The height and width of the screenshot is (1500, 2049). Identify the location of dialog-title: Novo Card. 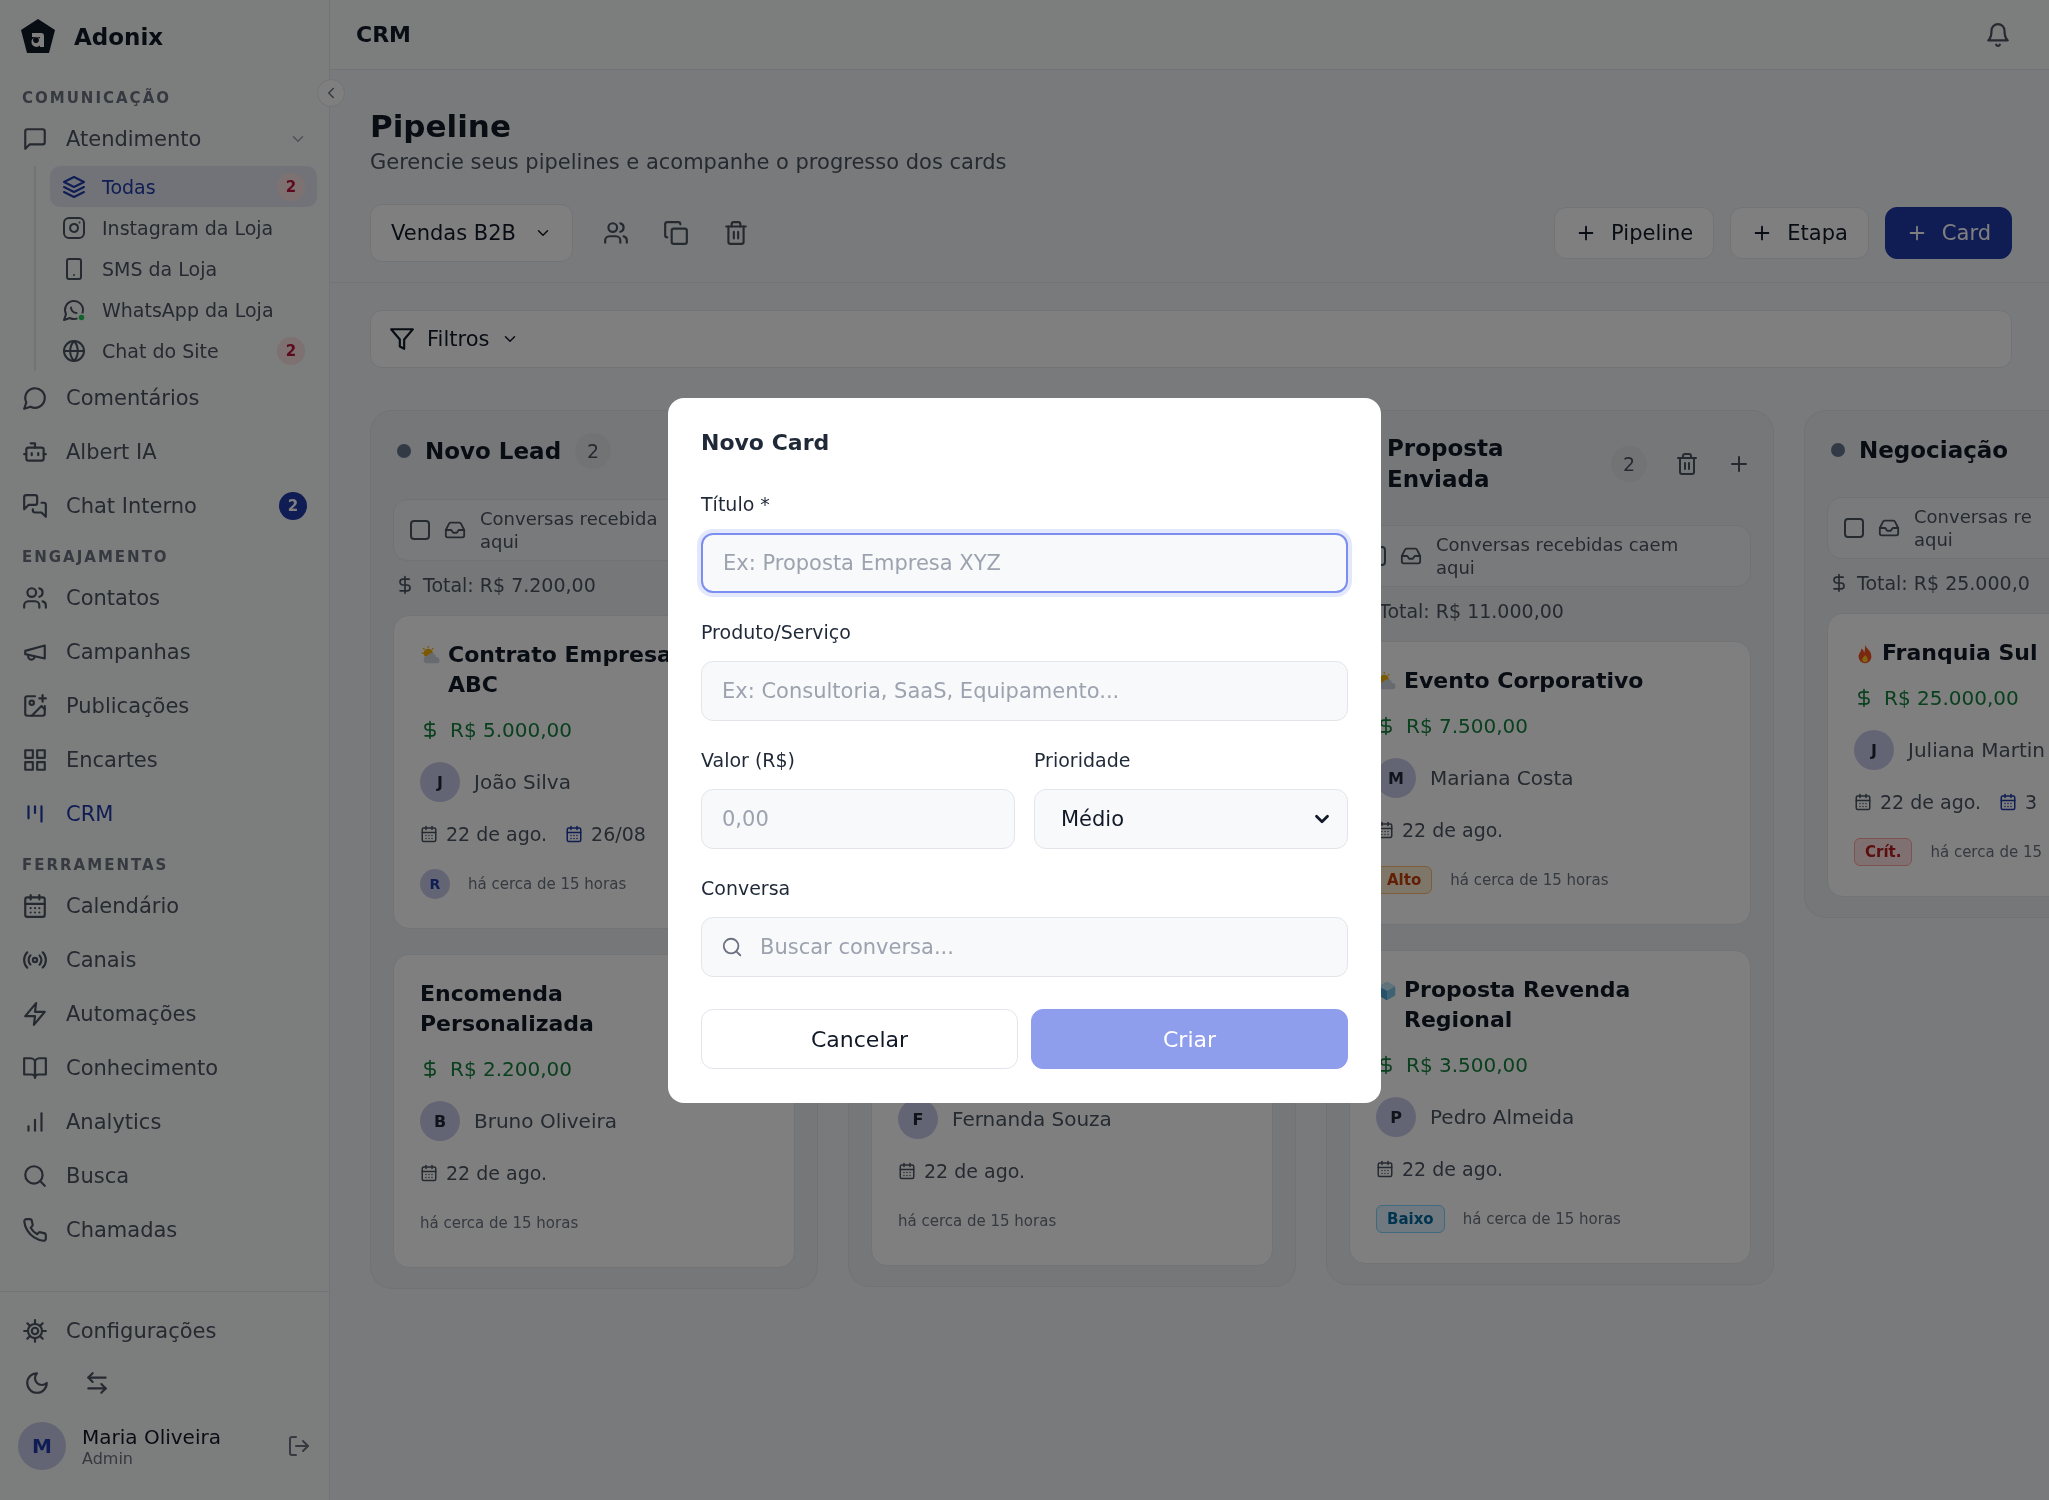
(766, 443).